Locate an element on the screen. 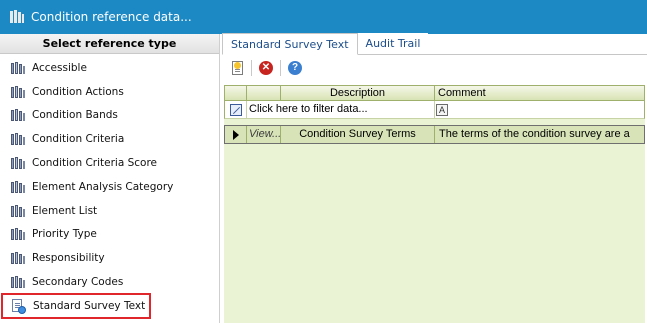  reference-item-label: Priority Type is located at coordinates (64, 234).